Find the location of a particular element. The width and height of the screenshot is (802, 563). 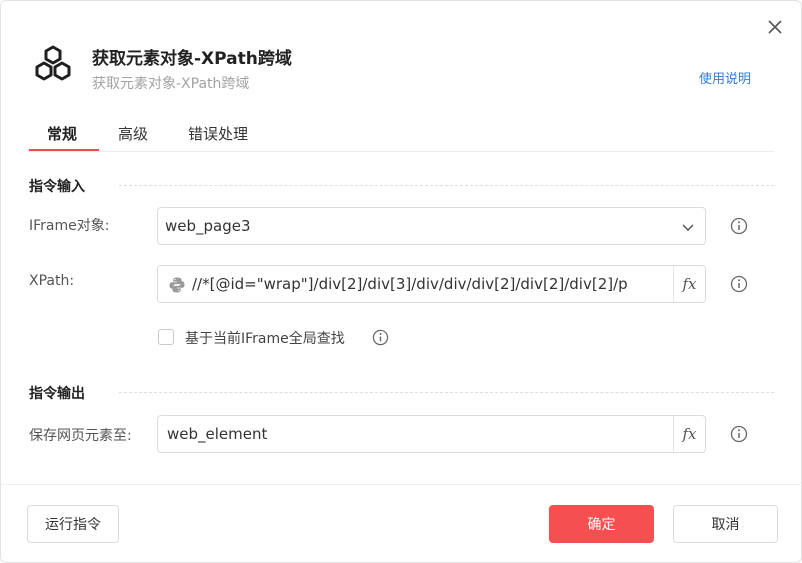

tab-general: 常规 is located at coordinates (62, 133).